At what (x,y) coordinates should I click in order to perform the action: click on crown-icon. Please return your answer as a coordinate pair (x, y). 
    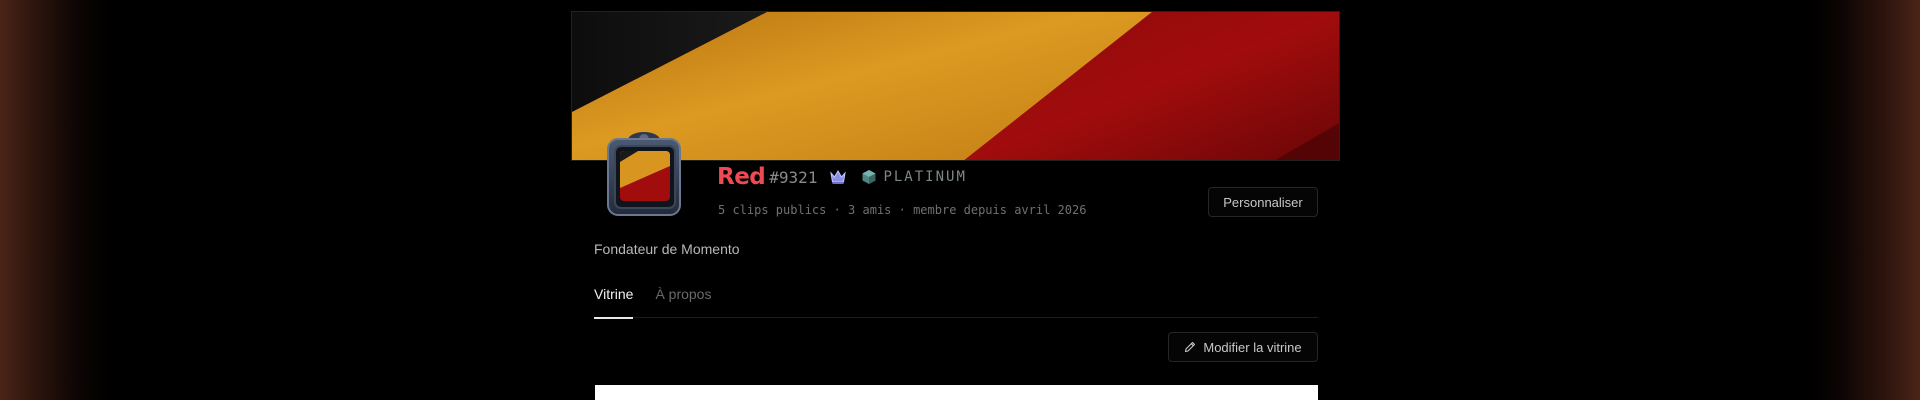
    Looking at the image, I should click on (838, 177).